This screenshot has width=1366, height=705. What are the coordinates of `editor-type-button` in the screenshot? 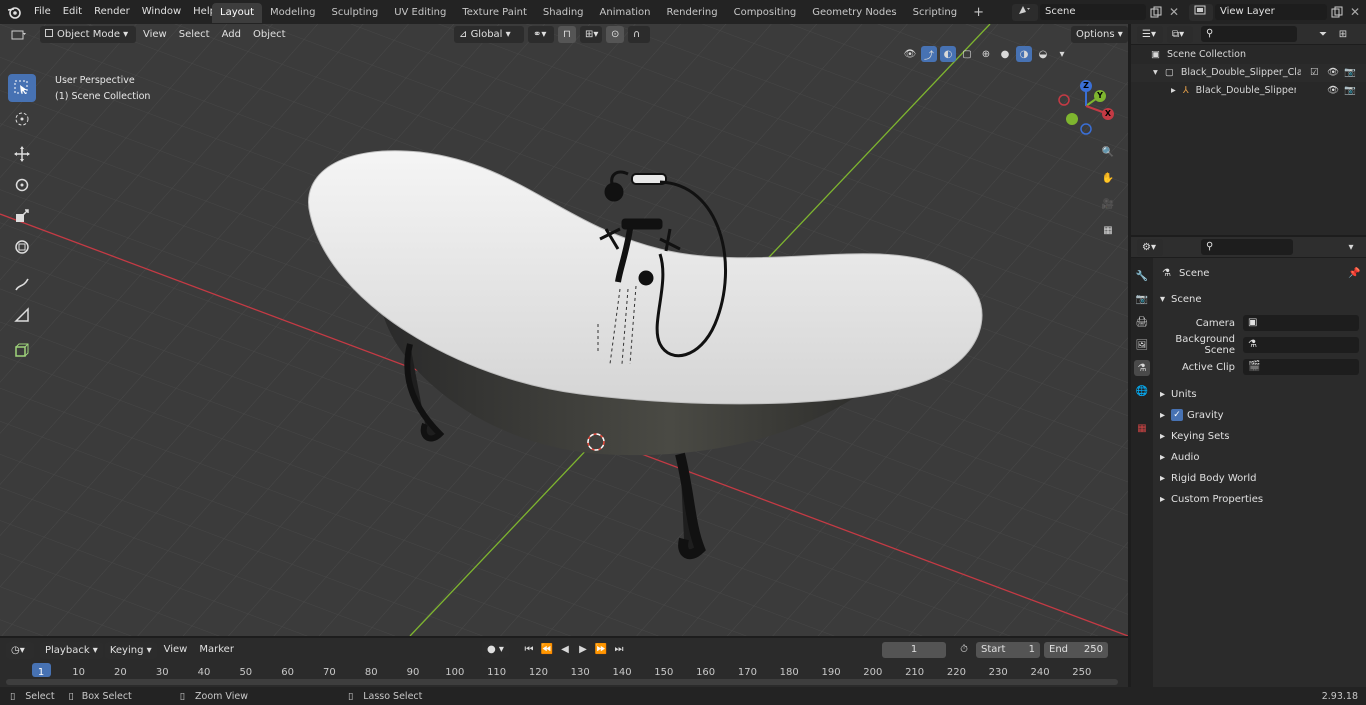 It's located at (20, 34).